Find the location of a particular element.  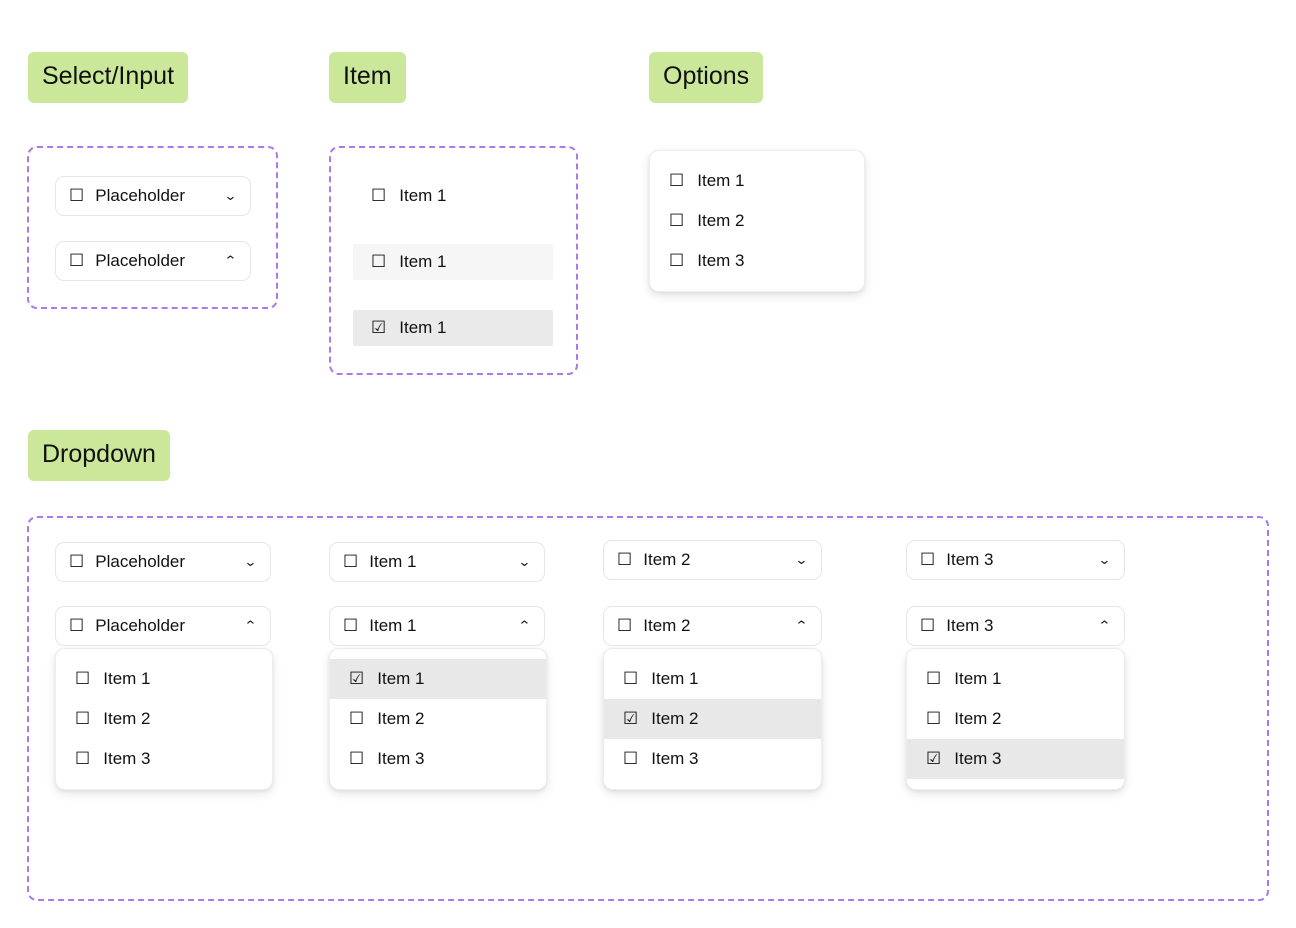

dropdown-1-open-select: ☐ Placeholder ⌃ is located at coordinates (163, 626).